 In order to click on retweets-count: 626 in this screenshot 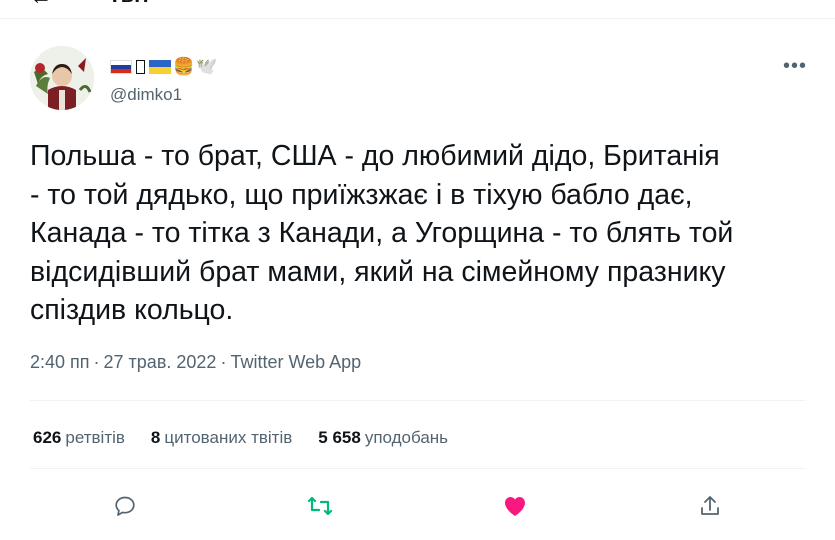, I will do `click(47, 437)`.